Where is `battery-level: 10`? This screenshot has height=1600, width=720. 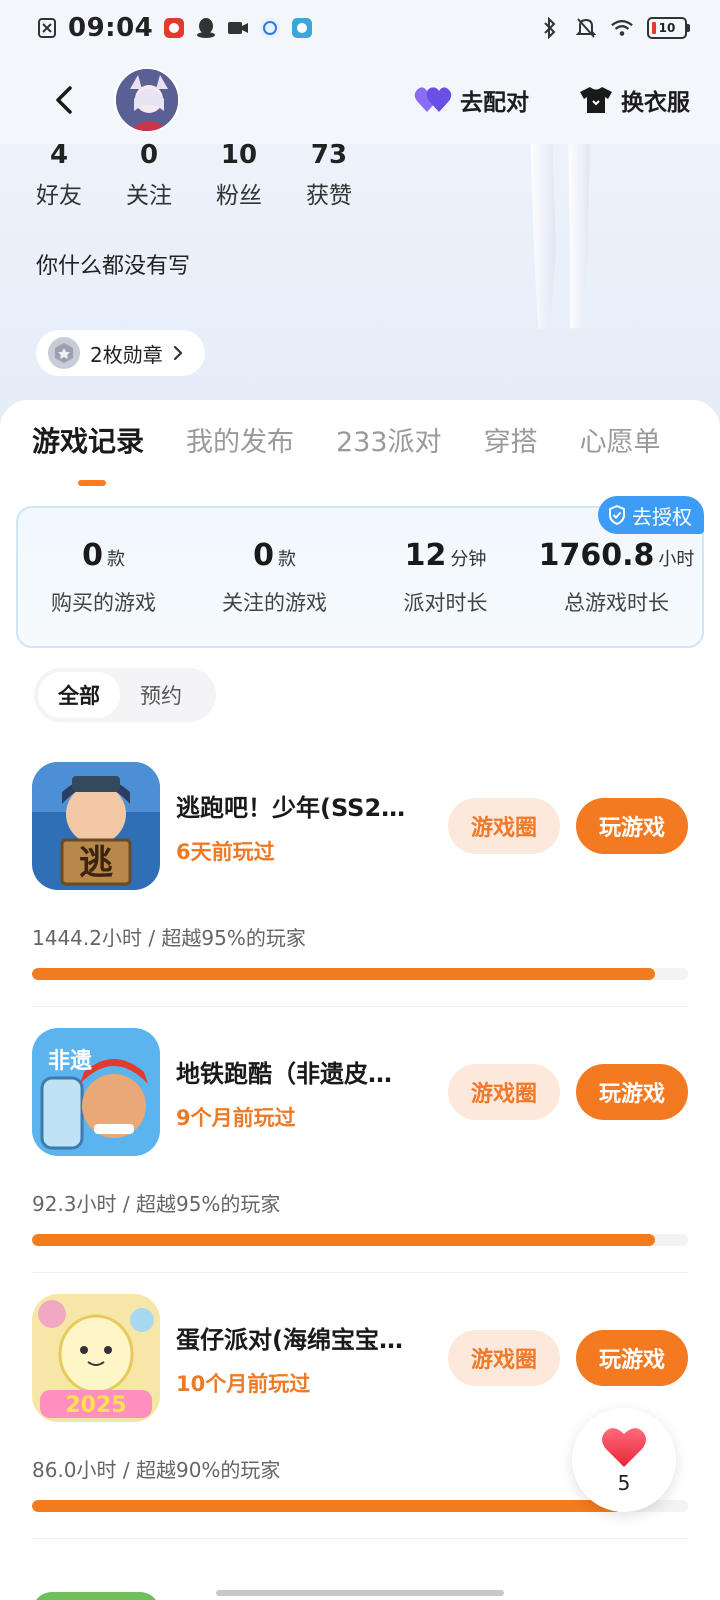 battery-level: 10 is located at coordinates (667, 28).